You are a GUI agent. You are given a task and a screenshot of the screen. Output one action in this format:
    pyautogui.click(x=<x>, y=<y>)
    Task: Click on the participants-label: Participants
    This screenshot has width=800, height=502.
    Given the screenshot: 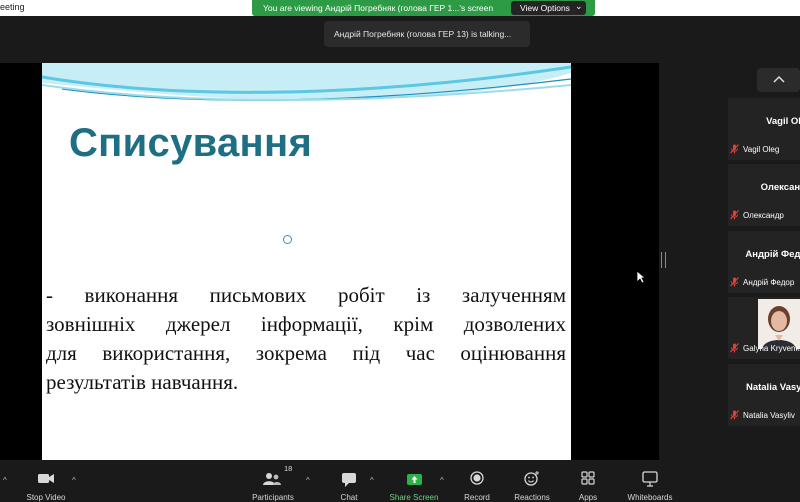 What is the action you would take?
    pyautogui.click(x=273, y=497)
    